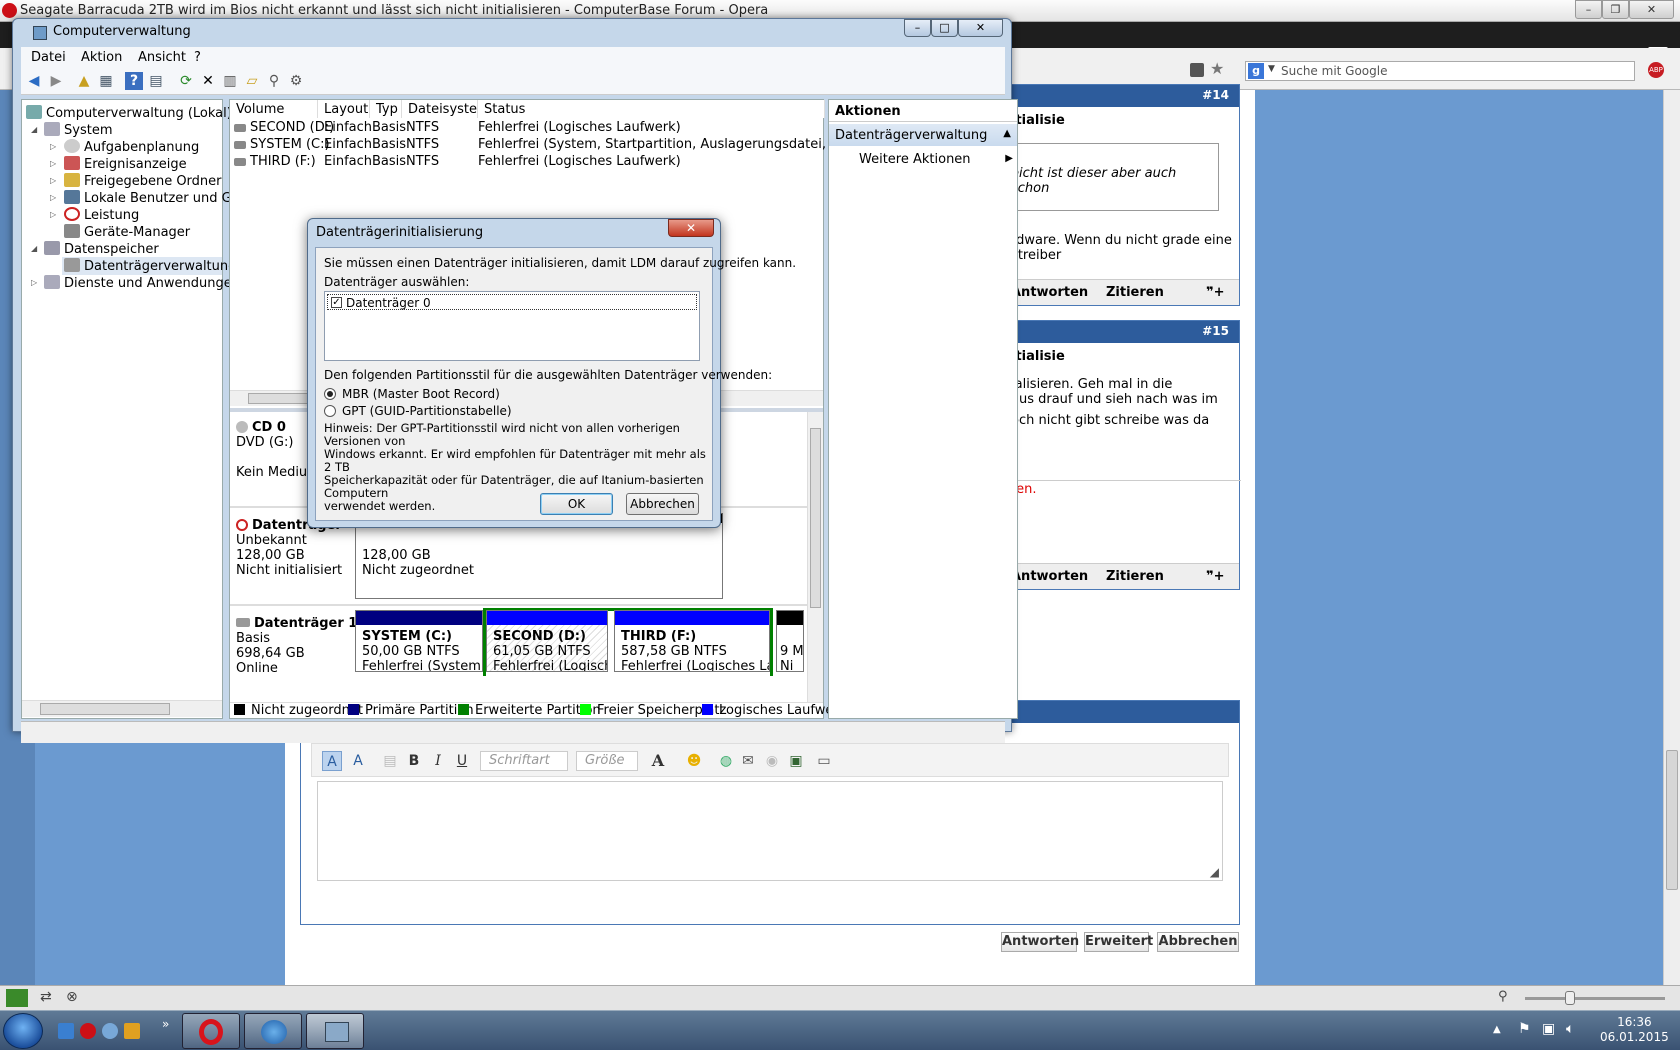 This screenshot has height=1050, width=1680. Describe the element at coordinates (88, 1031) in the screenshot. I see `quicklaunch-opera-icon` at that location.